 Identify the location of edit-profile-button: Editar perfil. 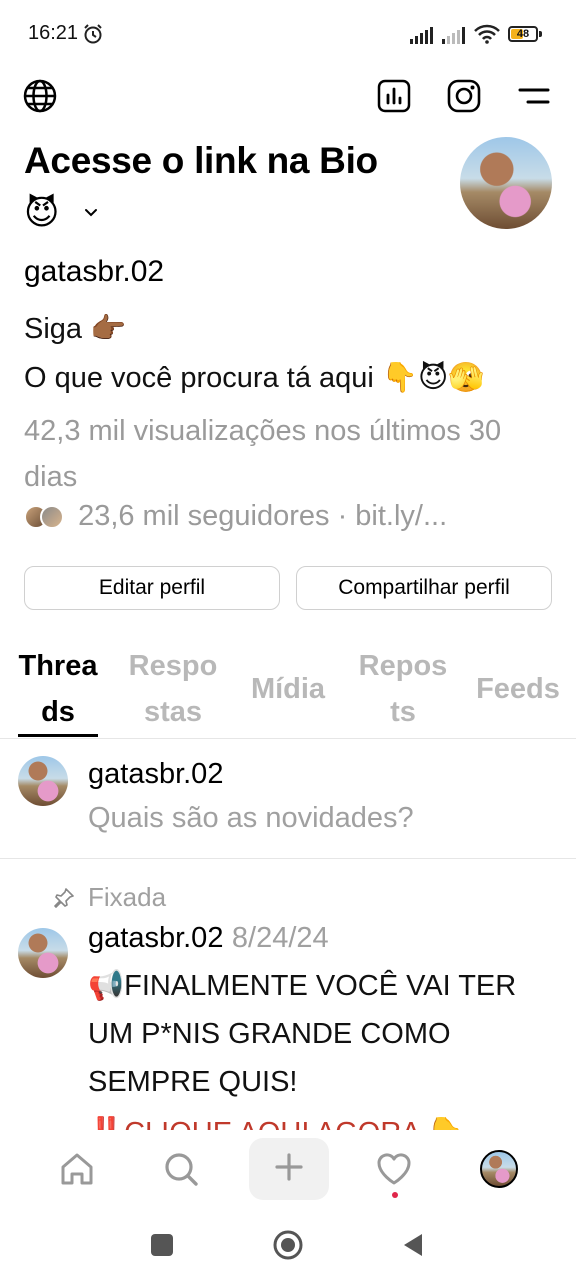
(152, 588).